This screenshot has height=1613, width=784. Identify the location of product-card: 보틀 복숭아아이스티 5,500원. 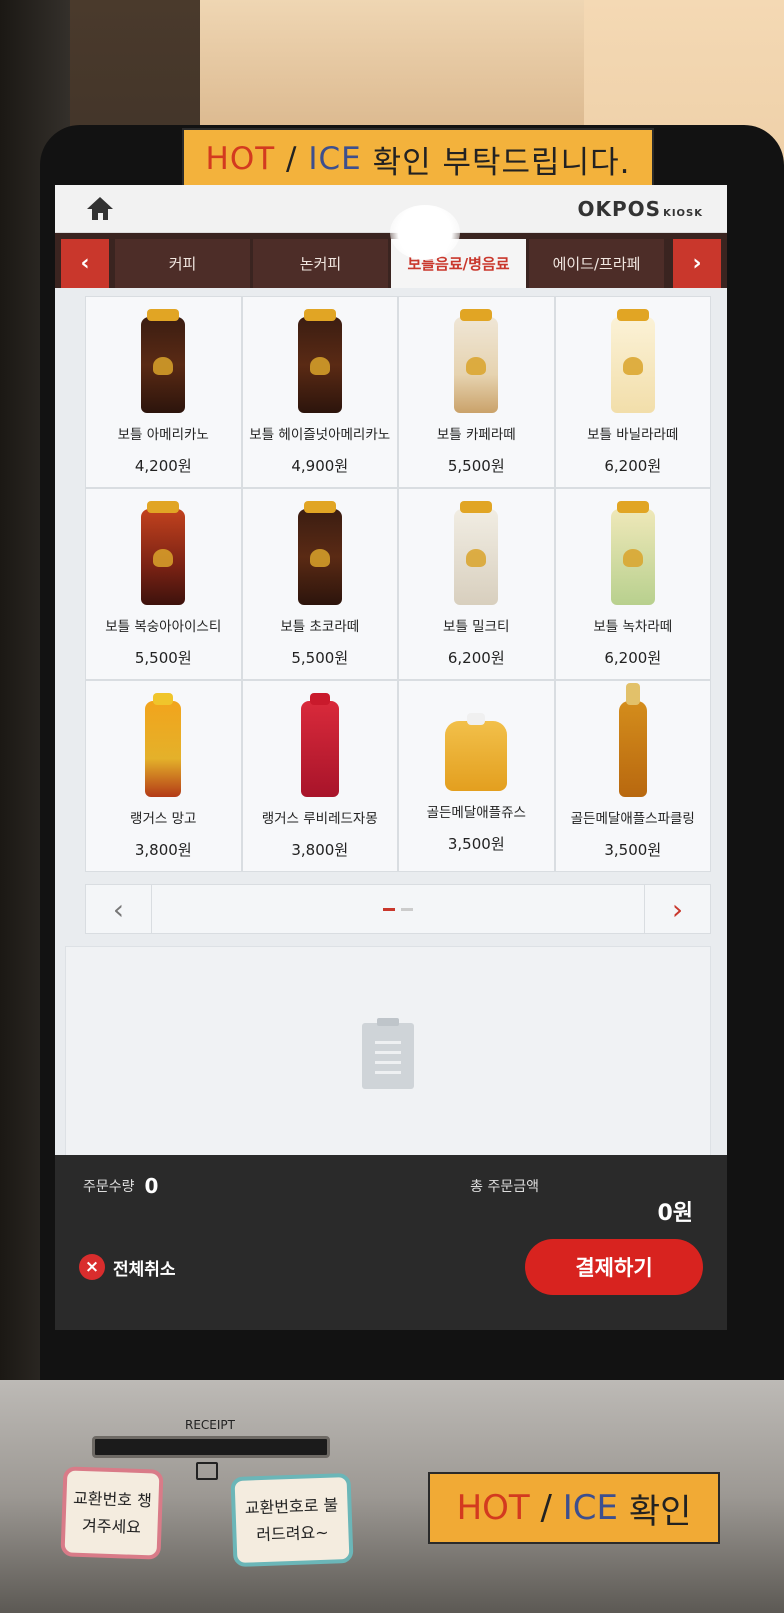
(163, 584).